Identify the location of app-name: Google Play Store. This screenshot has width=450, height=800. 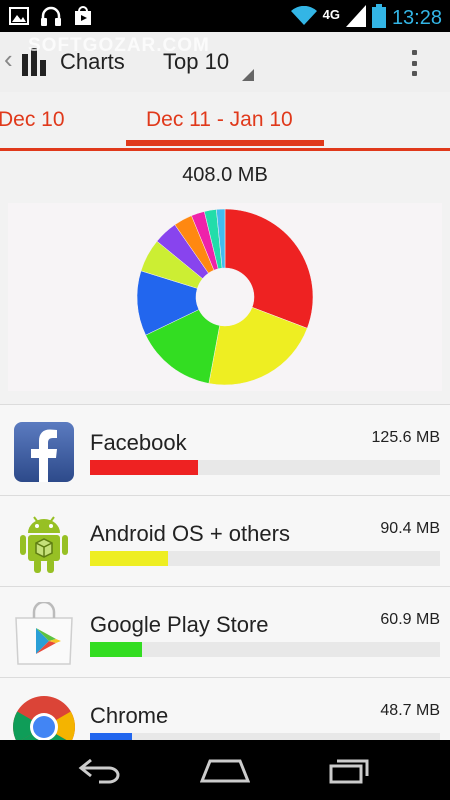
(179, 624).